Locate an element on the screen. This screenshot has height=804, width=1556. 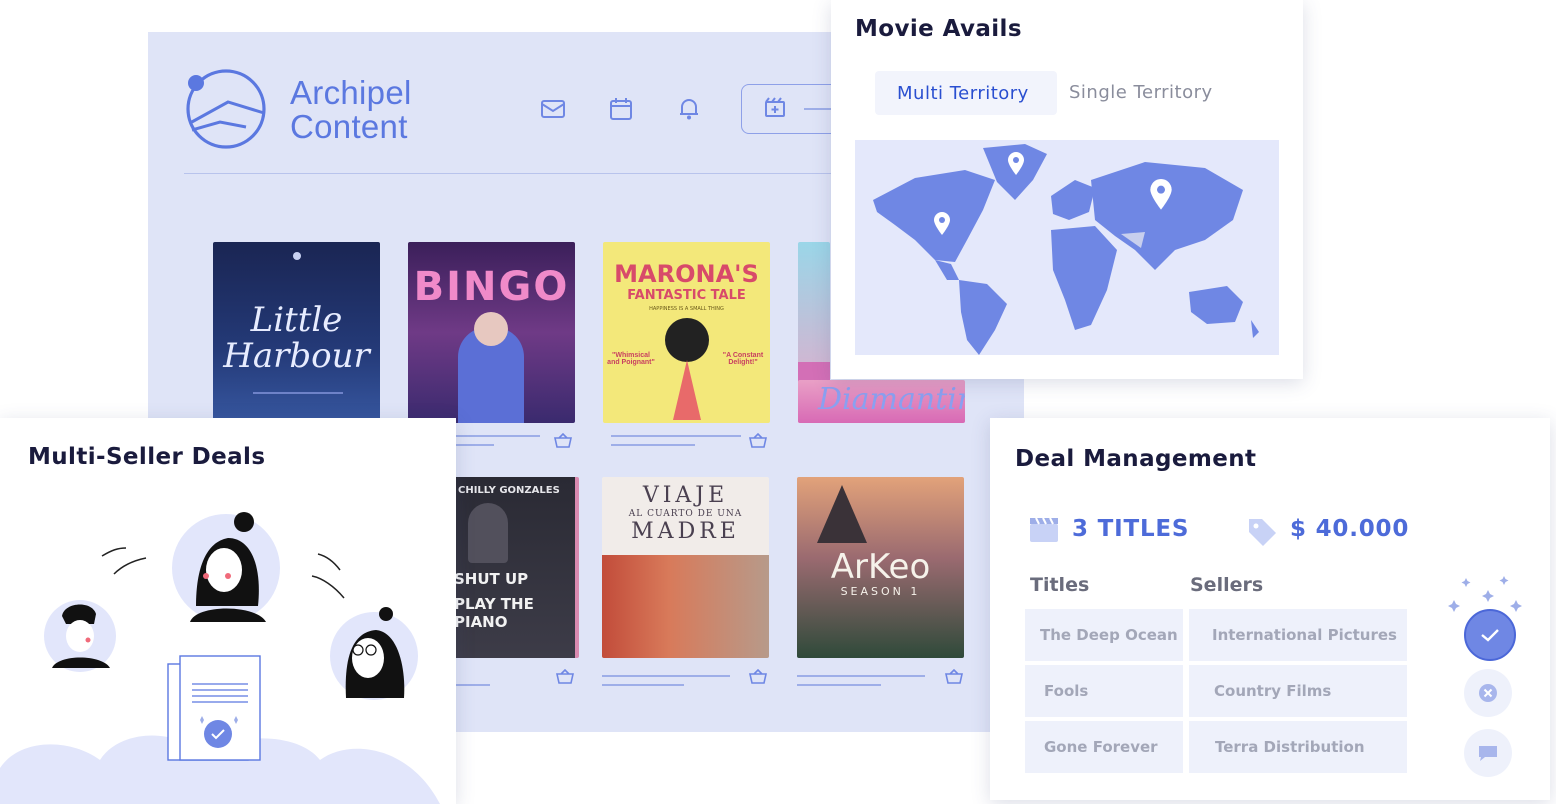
world-map-svg is located at coordinates (1066, 249).